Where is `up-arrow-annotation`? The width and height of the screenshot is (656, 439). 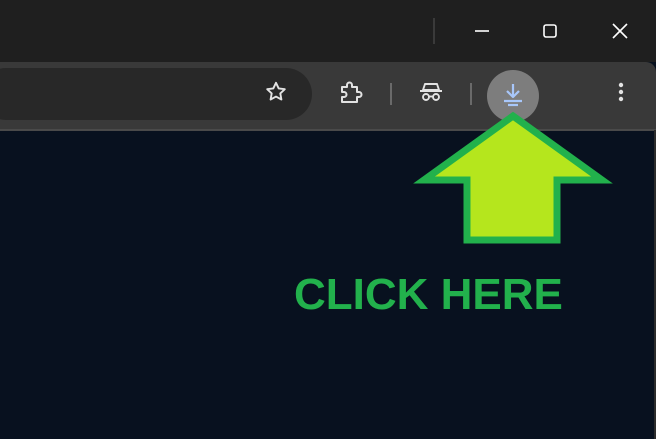
up-arrow-annotation is located at coordinates (513, 177).